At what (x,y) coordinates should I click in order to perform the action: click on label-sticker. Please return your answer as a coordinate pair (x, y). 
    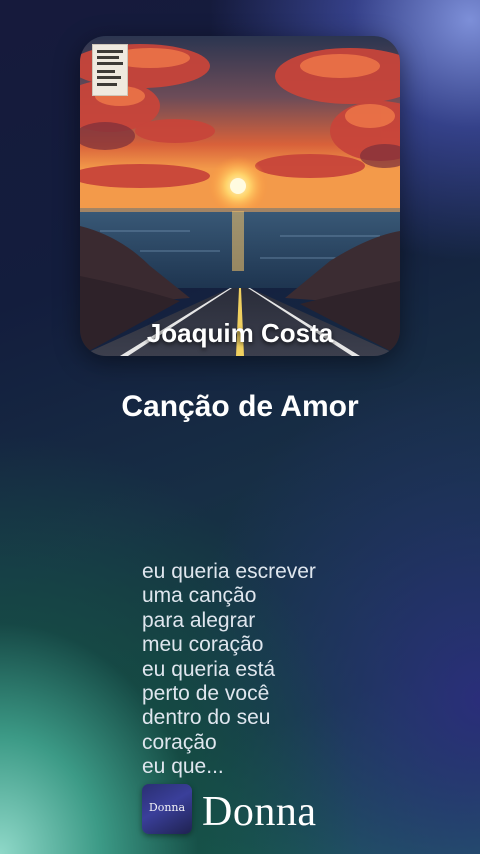
    Looking at the image, I should click on (110, 70).